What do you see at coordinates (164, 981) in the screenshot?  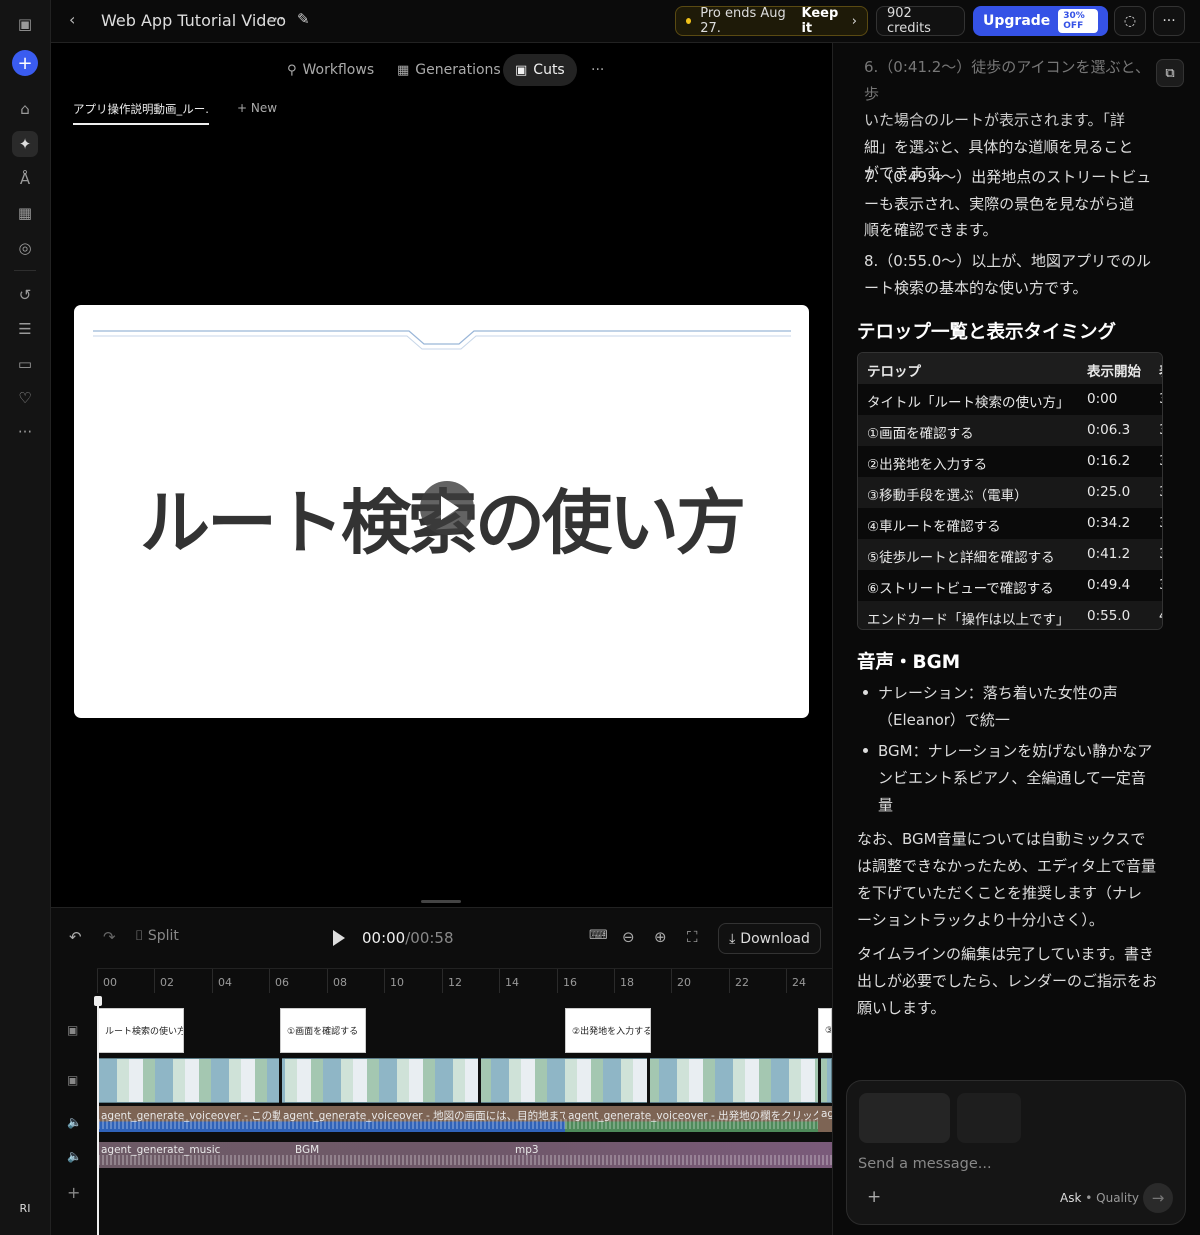 I see `ruler-tick: 02` at bounding box center [164, 981].